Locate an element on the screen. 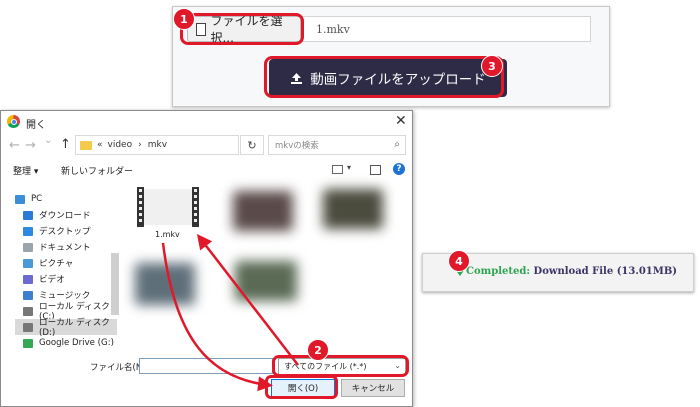  nav-item: デスクトップ is located at coordinates (57, 231).